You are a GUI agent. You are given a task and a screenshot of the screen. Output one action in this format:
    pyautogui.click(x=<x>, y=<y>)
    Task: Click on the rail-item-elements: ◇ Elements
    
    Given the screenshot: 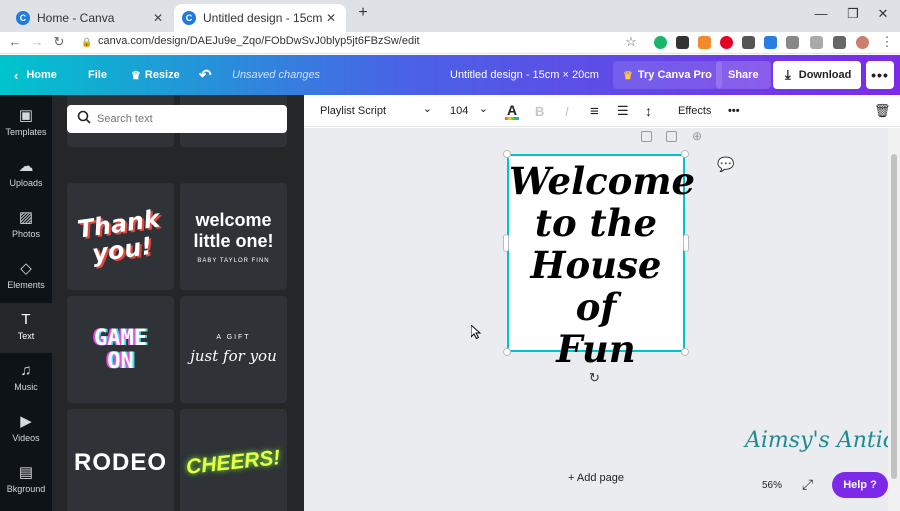 What is the action you would take?
    pyautogui.click(x=26, y=277)
    